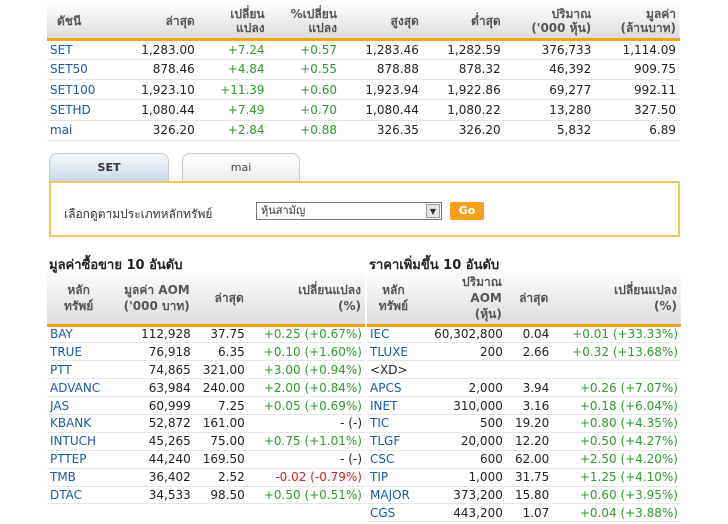 The image size is (728, 524). I want to click on price-change: +0.18 (+6.04%), so click(616, 405).